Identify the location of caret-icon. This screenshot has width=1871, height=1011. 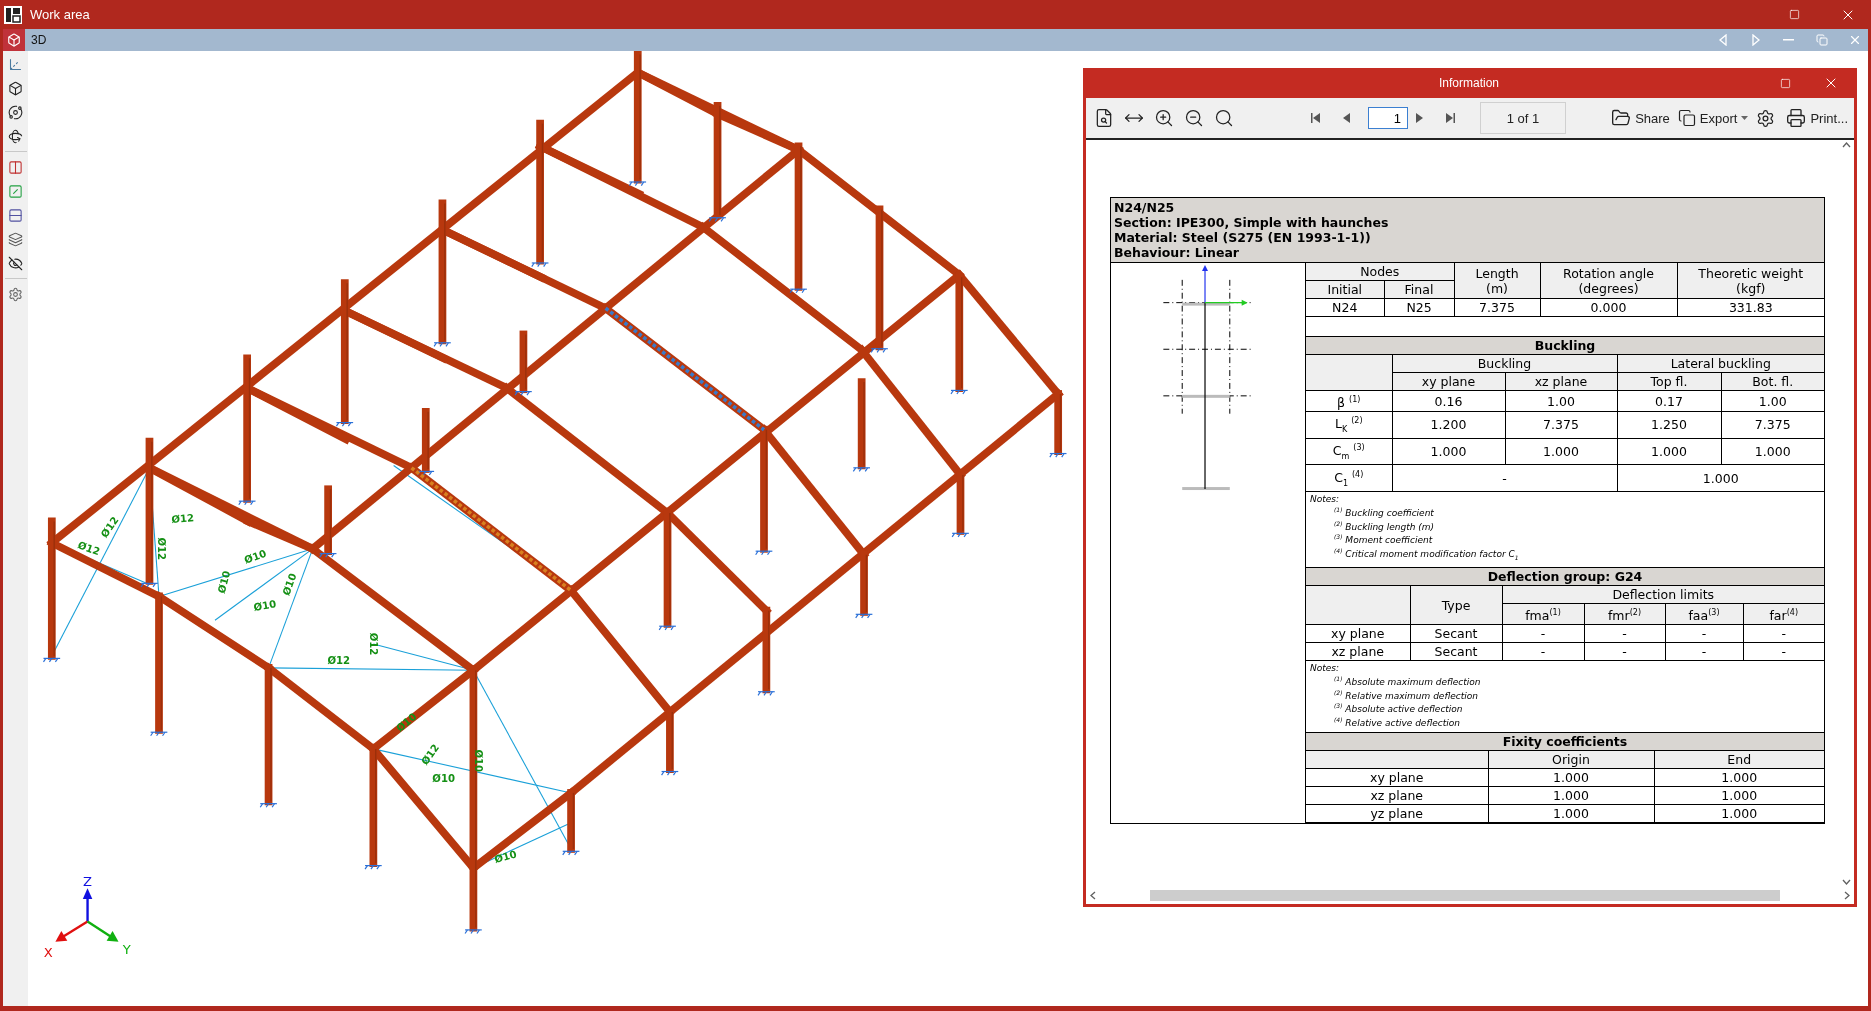
(1745, 118).